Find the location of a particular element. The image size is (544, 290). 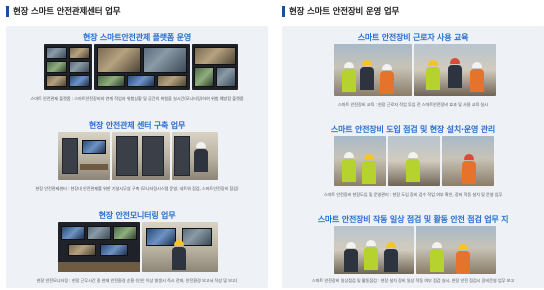

block-title: 스마트 안전장비 도입 점검 및 현장 설치·운영 관리 is located at coordinates (413, 129).